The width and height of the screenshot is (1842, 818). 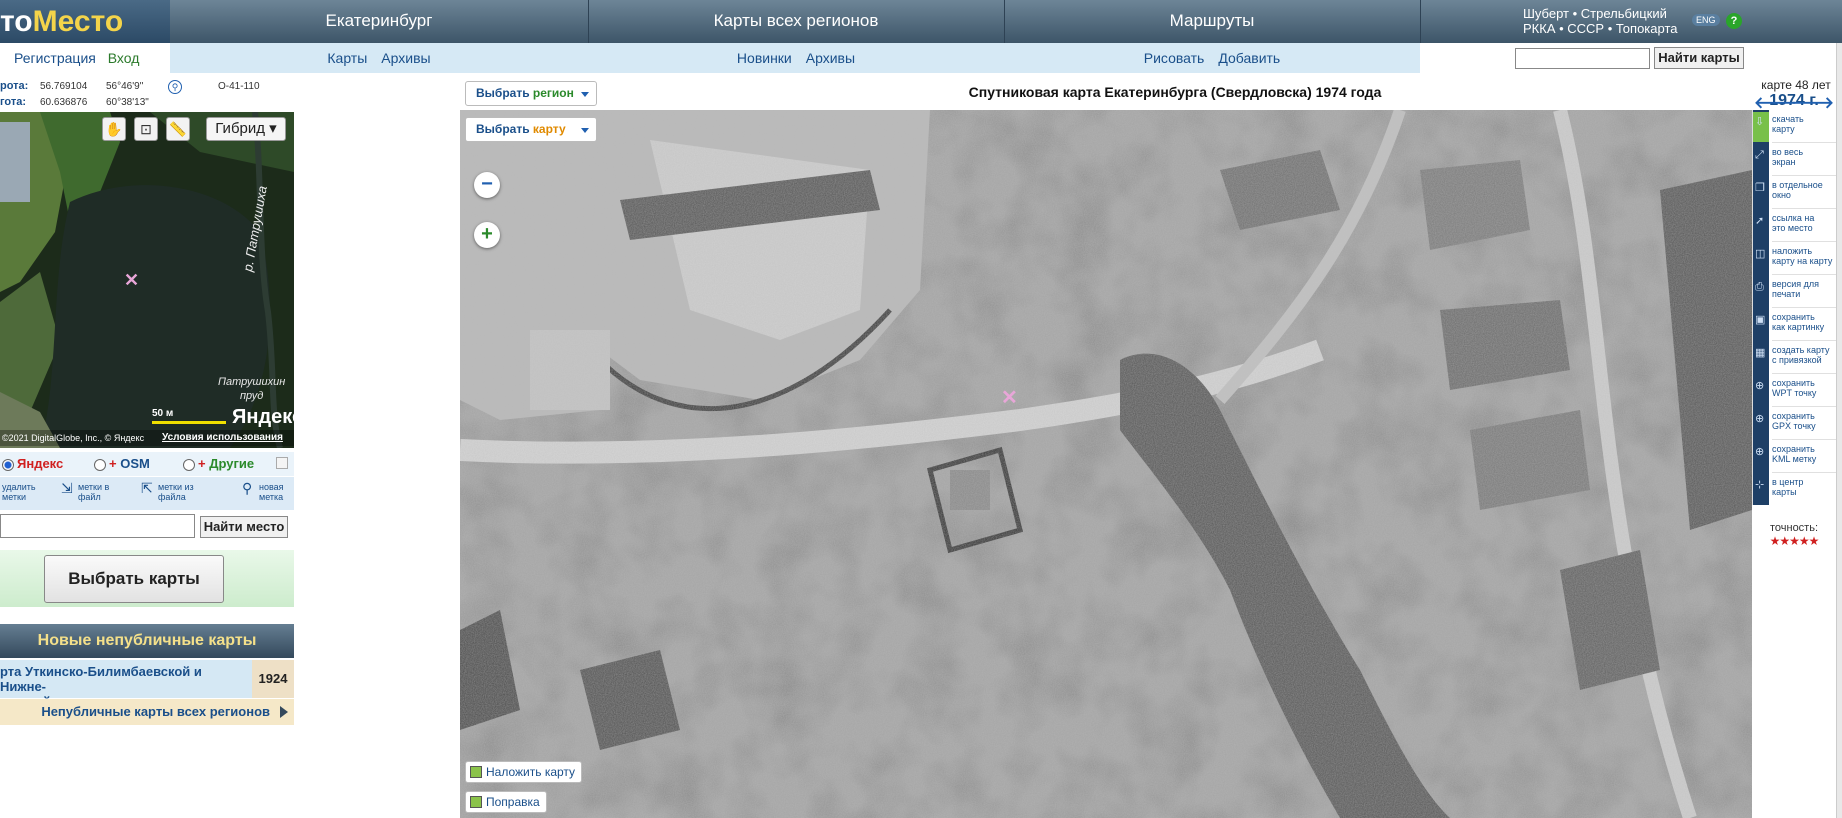 I want to click on action-label-line1: в отдельное, so click(x=1797, y=185).